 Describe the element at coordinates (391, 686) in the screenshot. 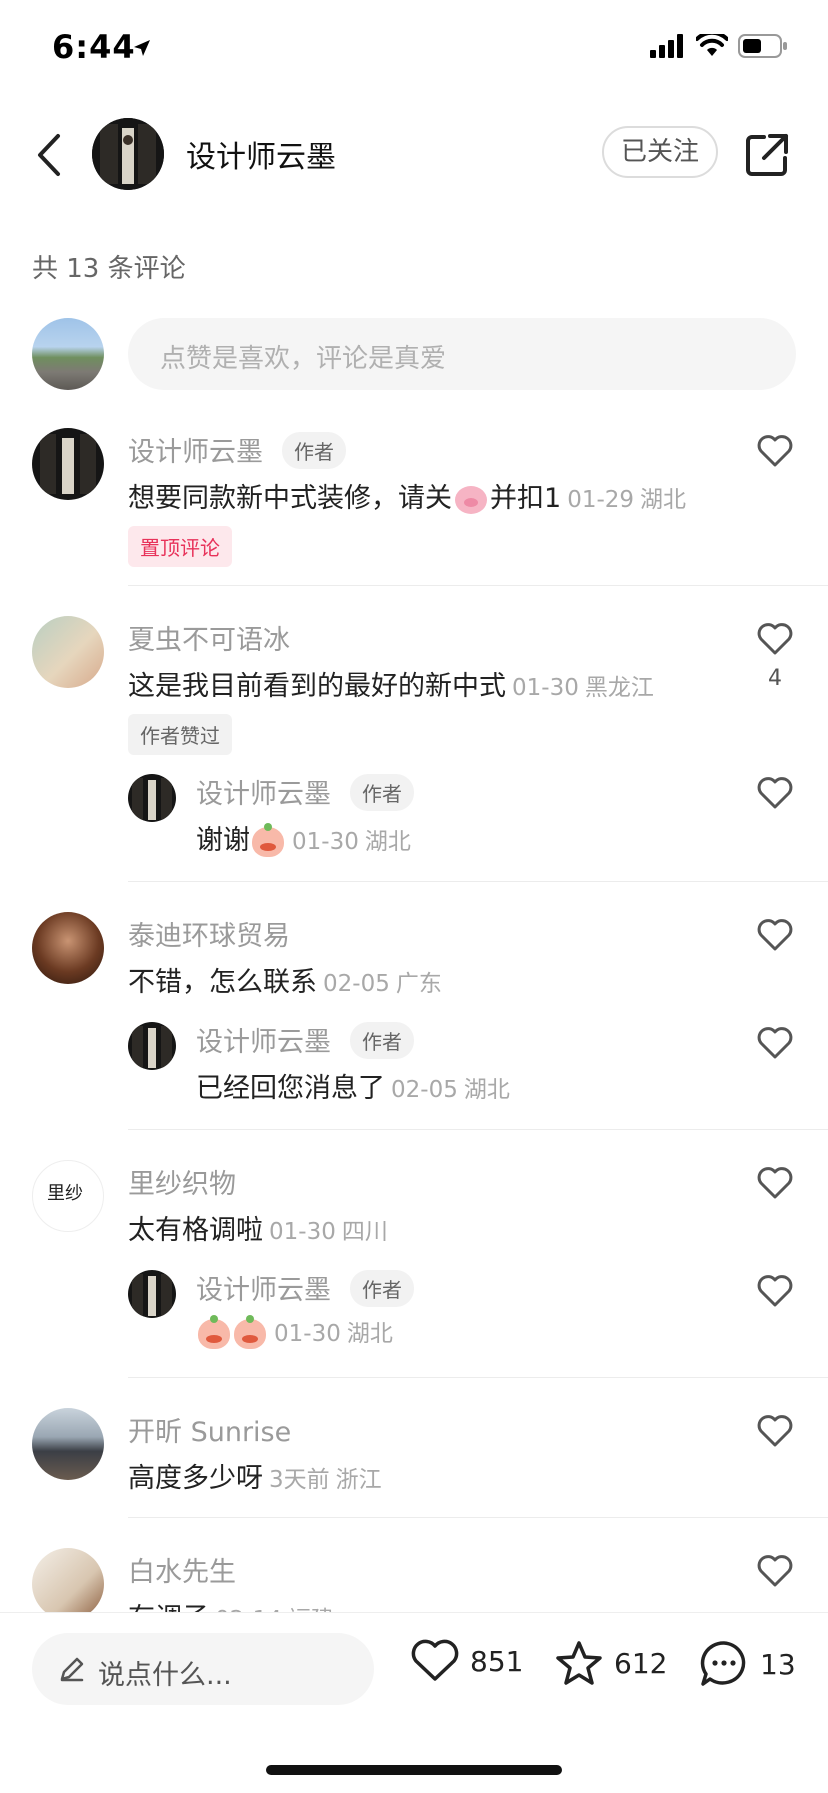

I see `comment-text: 这是我目前看到的最好的新中式 01-30 黑龙江` at that location.